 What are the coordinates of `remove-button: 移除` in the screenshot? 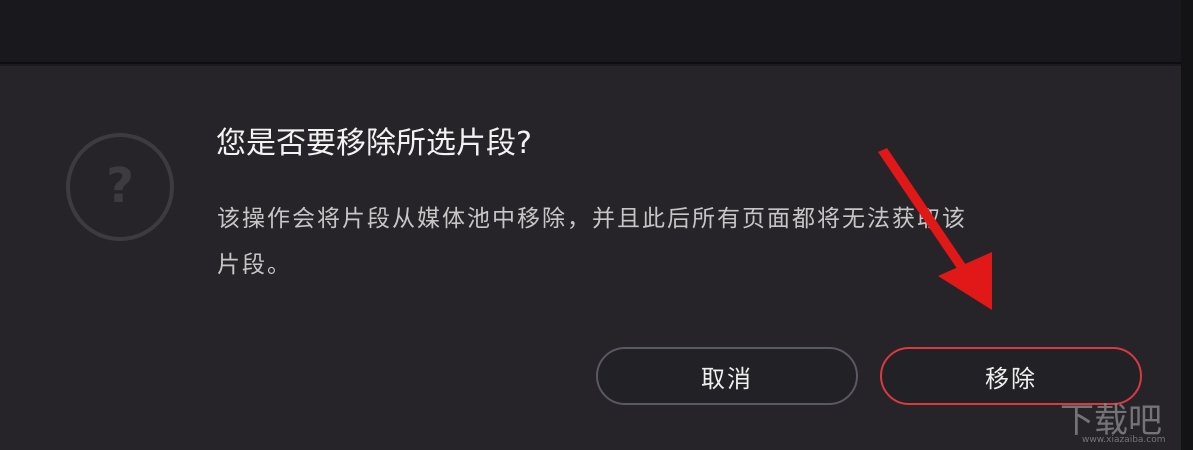 It's located at (1011, 376).